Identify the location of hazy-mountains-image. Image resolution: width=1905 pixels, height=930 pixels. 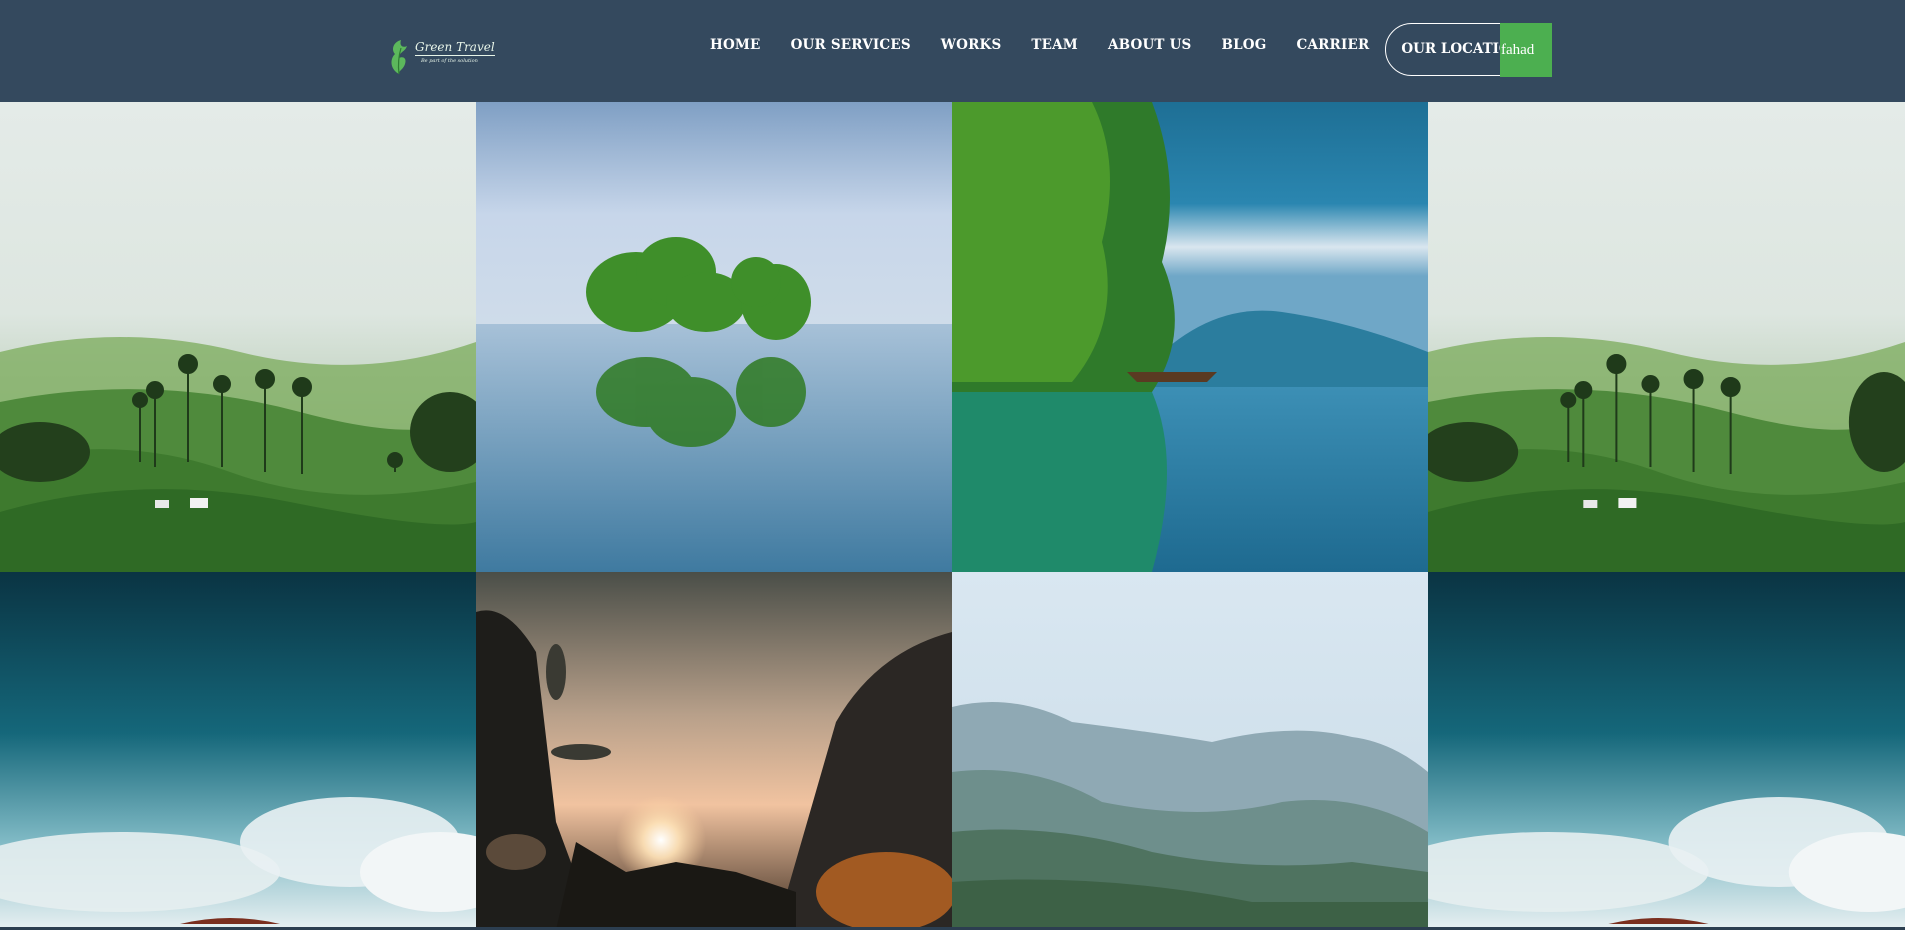
(1190, 751).